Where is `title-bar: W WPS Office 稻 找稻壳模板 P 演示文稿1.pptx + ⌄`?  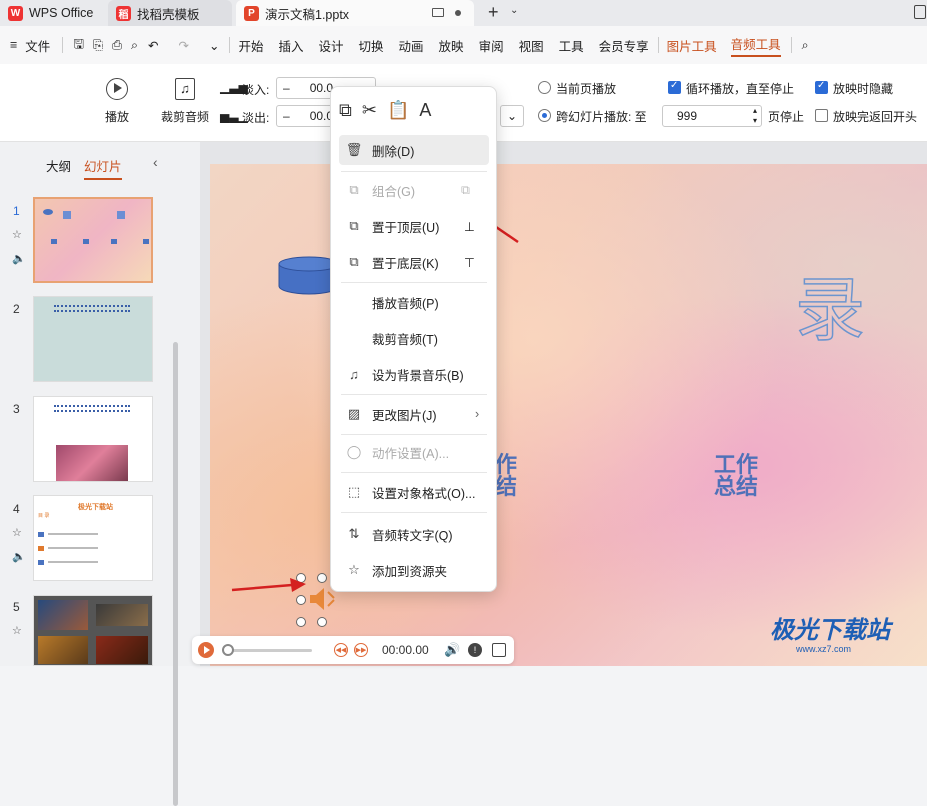
title-bar: W WPS Office 稻 找稻壳模板 P 演示文稿1.pptx + ⌄ is located at coordinates (463, 13).